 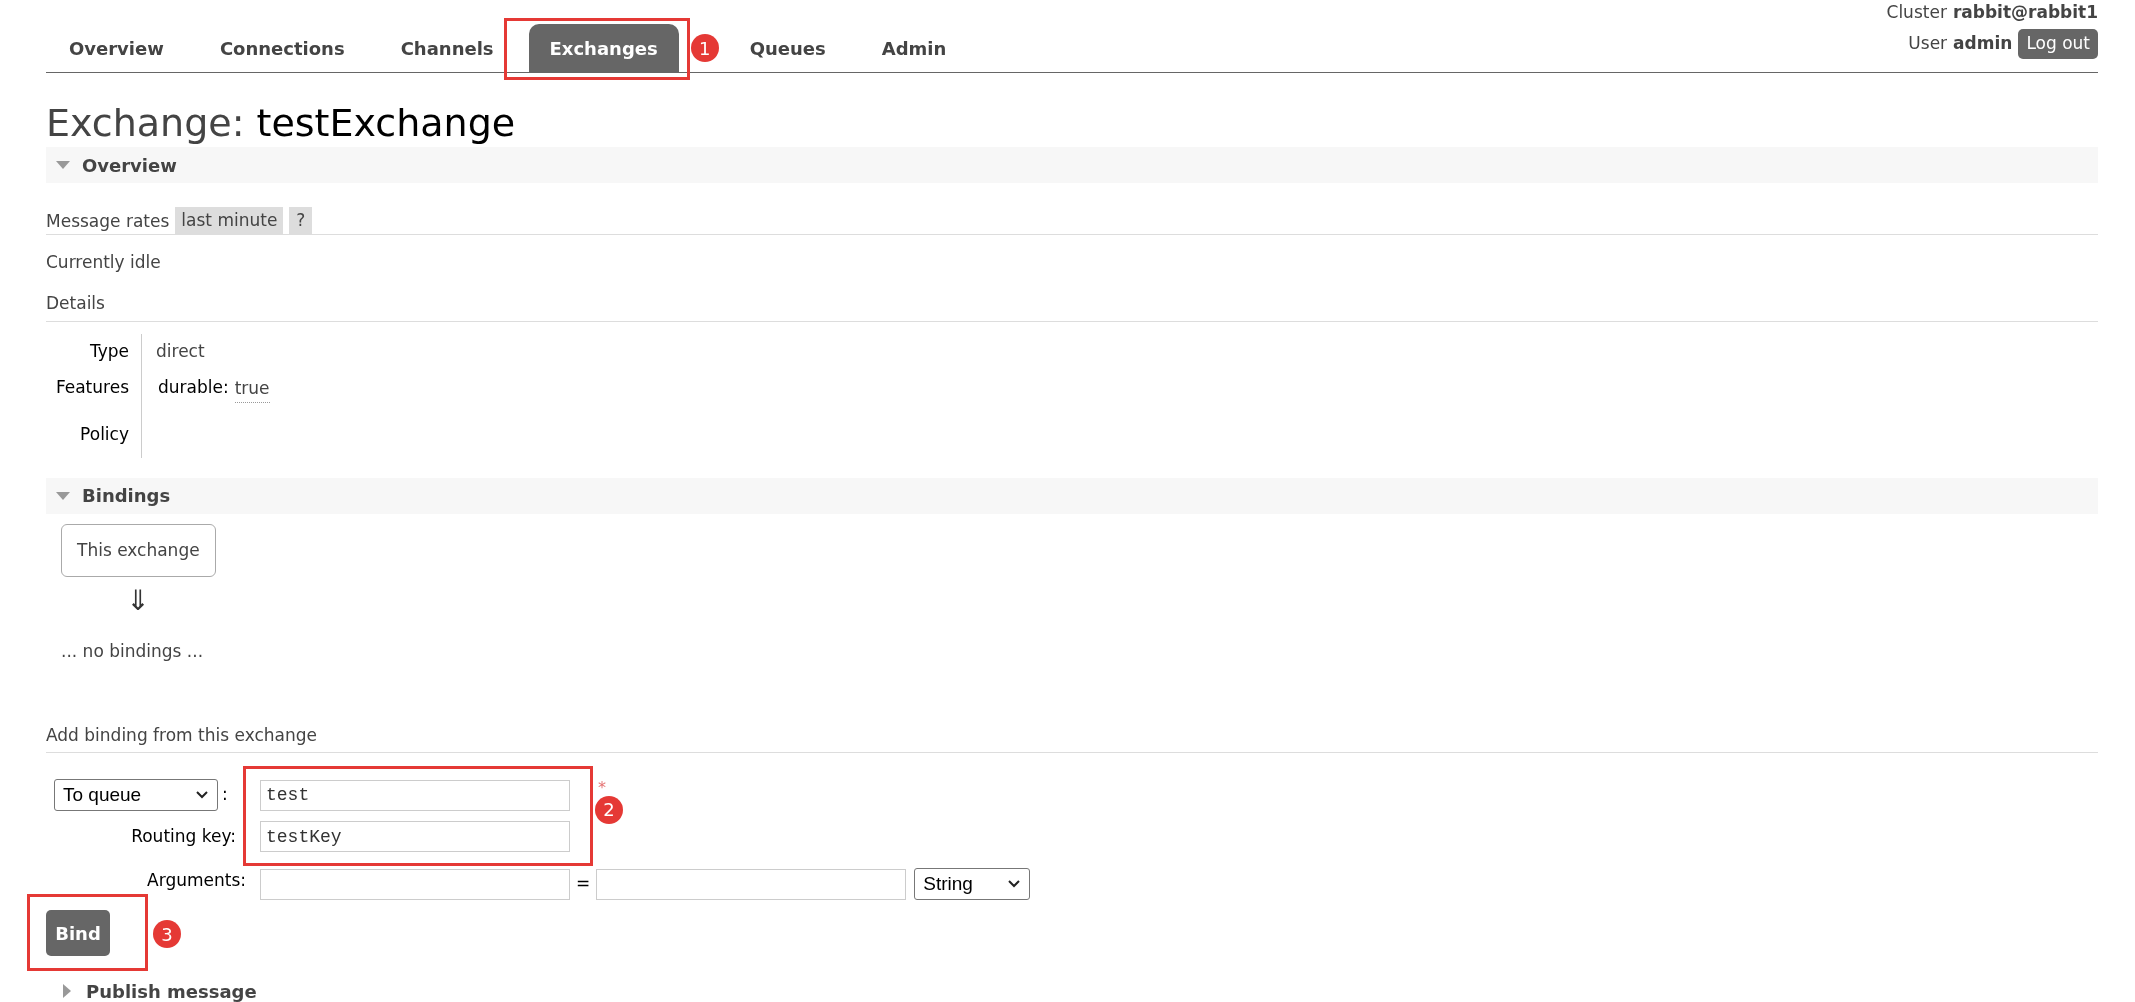 I want to click on input-field: test, so click(x=415, y=795).